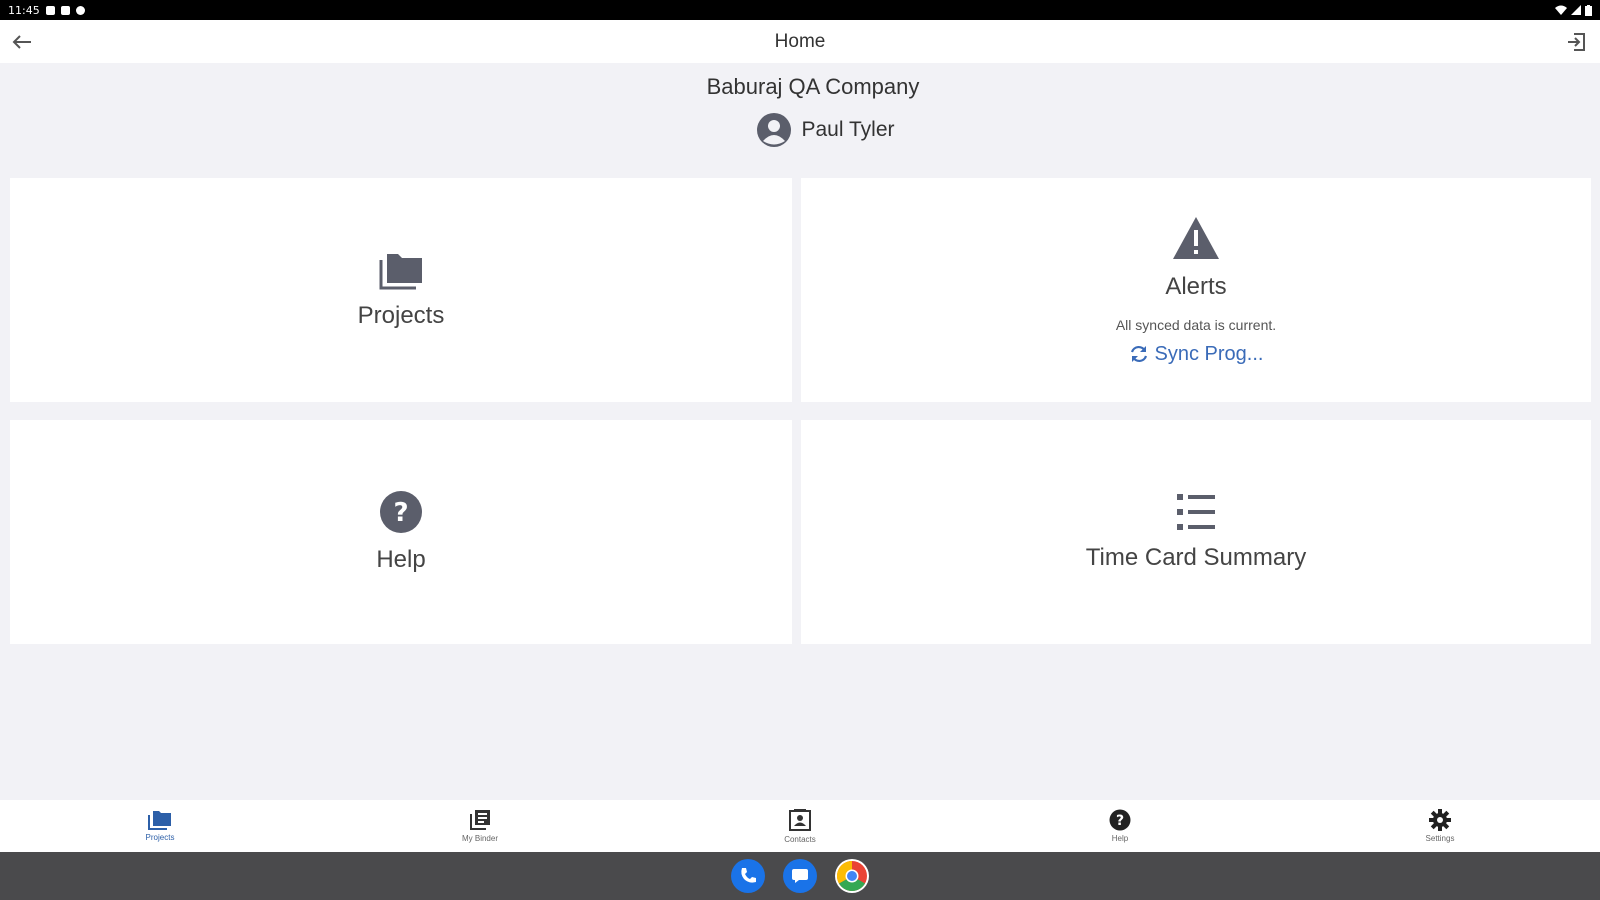 This screenshot has height=900, width=1600. What do you see at coordinates (400, 272) in the screenshot?
I see `projects-folder-icon` at bounding box center [400, 272].